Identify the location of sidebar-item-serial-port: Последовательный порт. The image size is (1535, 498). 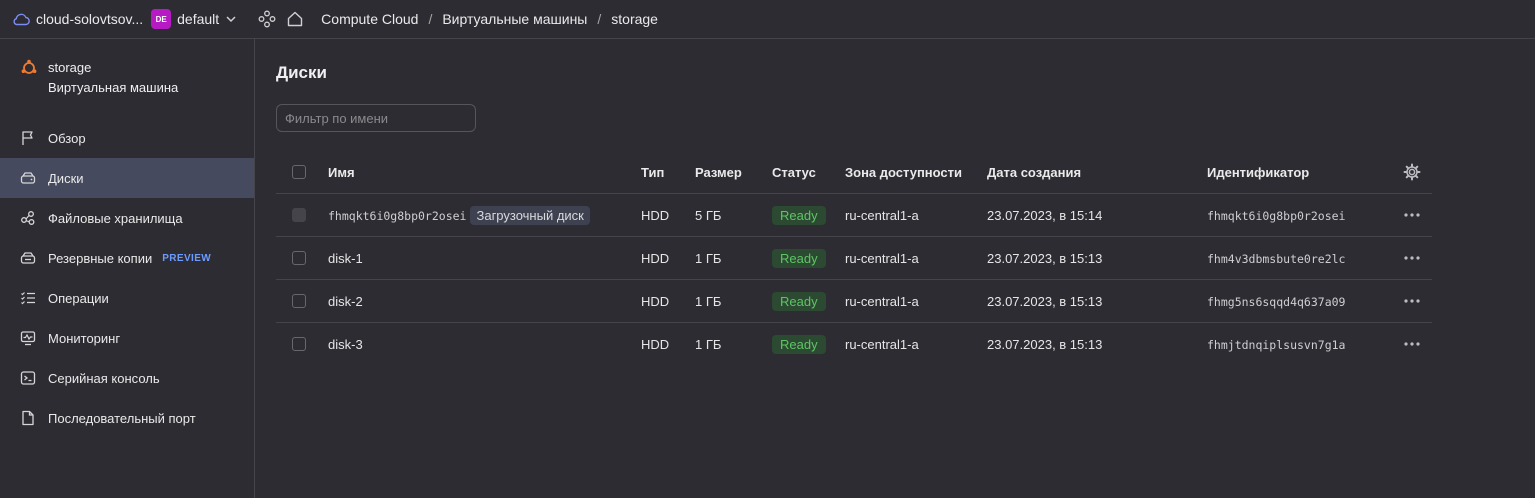
(127, 418).